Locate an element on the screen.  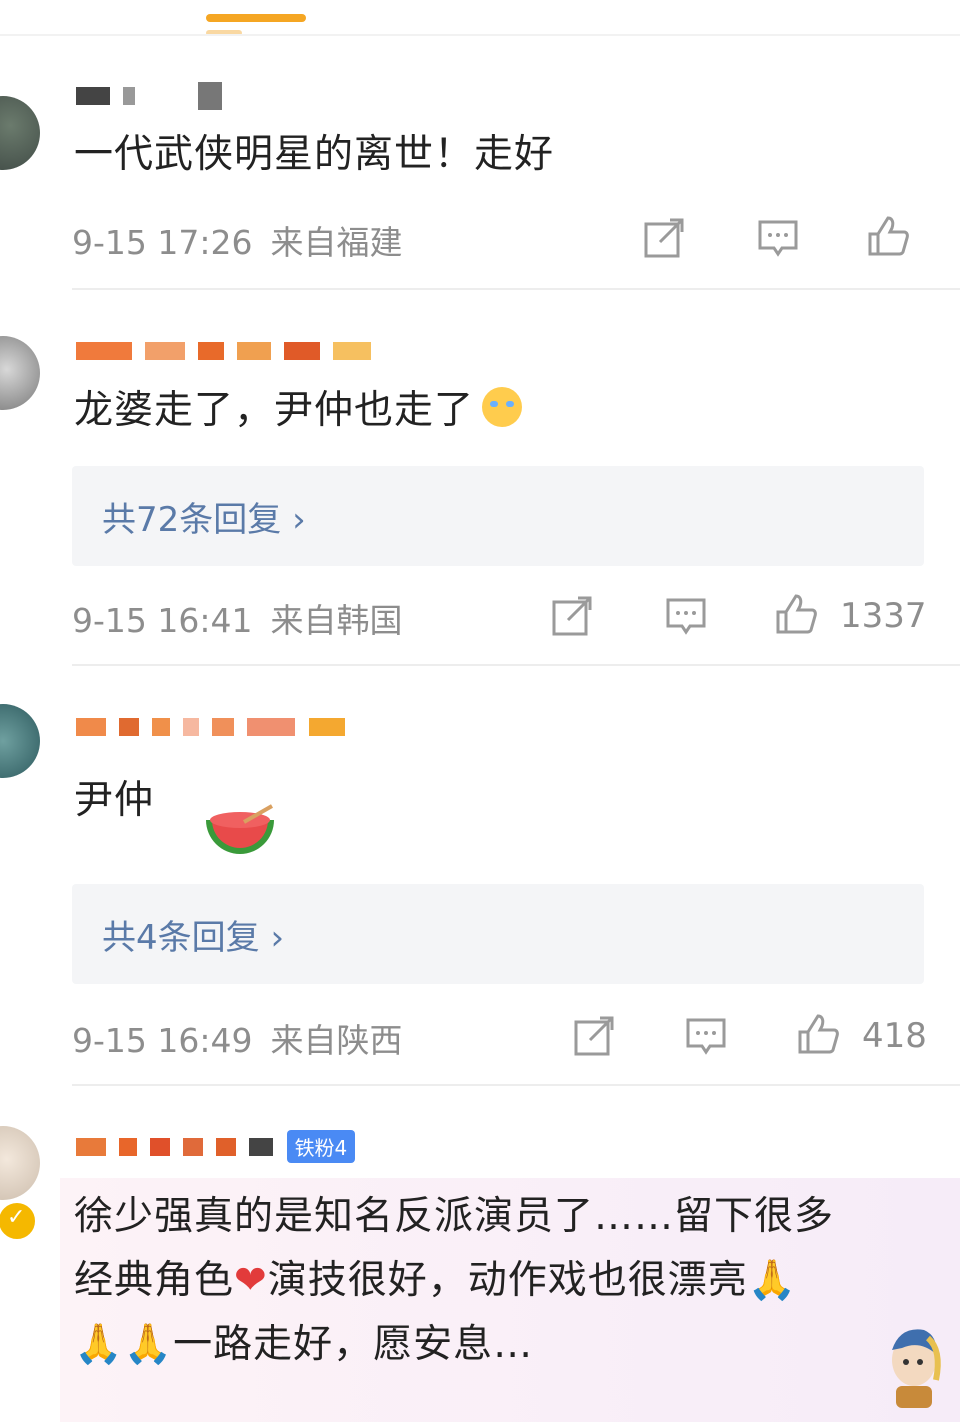
comment-meta: 9-15 16:41 来自韩国 is located at coordinates (237, 618).